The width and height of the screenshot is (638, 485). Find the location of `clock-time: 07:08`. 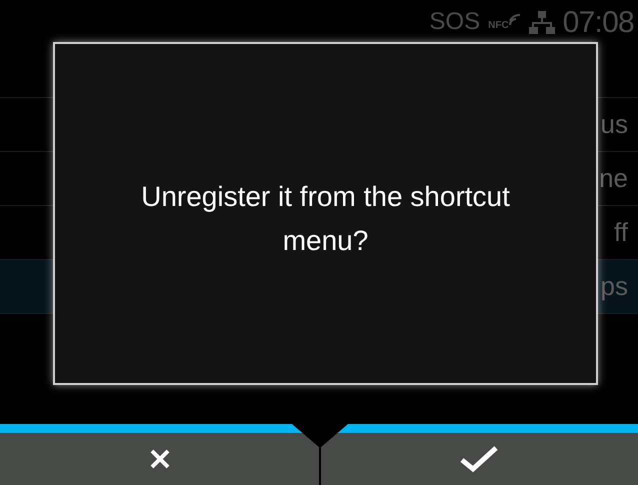

clock-time: 07:08 is located at coordinates (598, 22).